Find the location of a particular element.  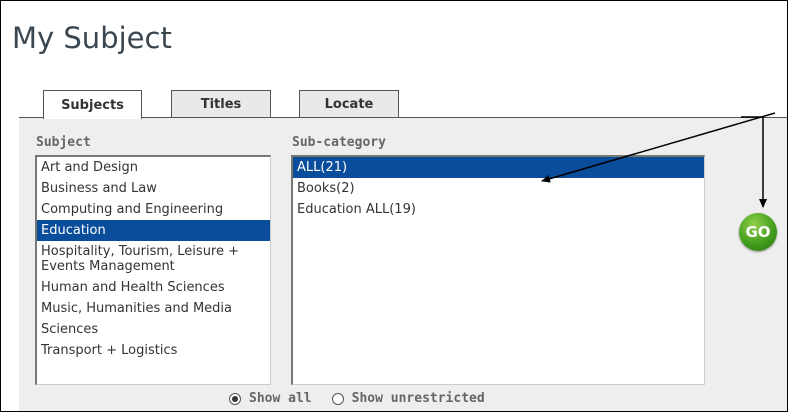

subject-item-human-health: Human and Health Sciences is located at coordinates (153, 287).